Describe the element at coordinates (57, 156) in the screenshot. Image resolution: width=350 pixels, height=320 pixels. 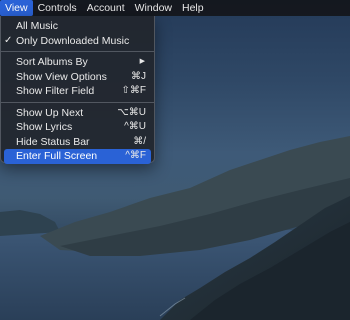
I see `menu-item-label: Enter Full Screen` at that location.